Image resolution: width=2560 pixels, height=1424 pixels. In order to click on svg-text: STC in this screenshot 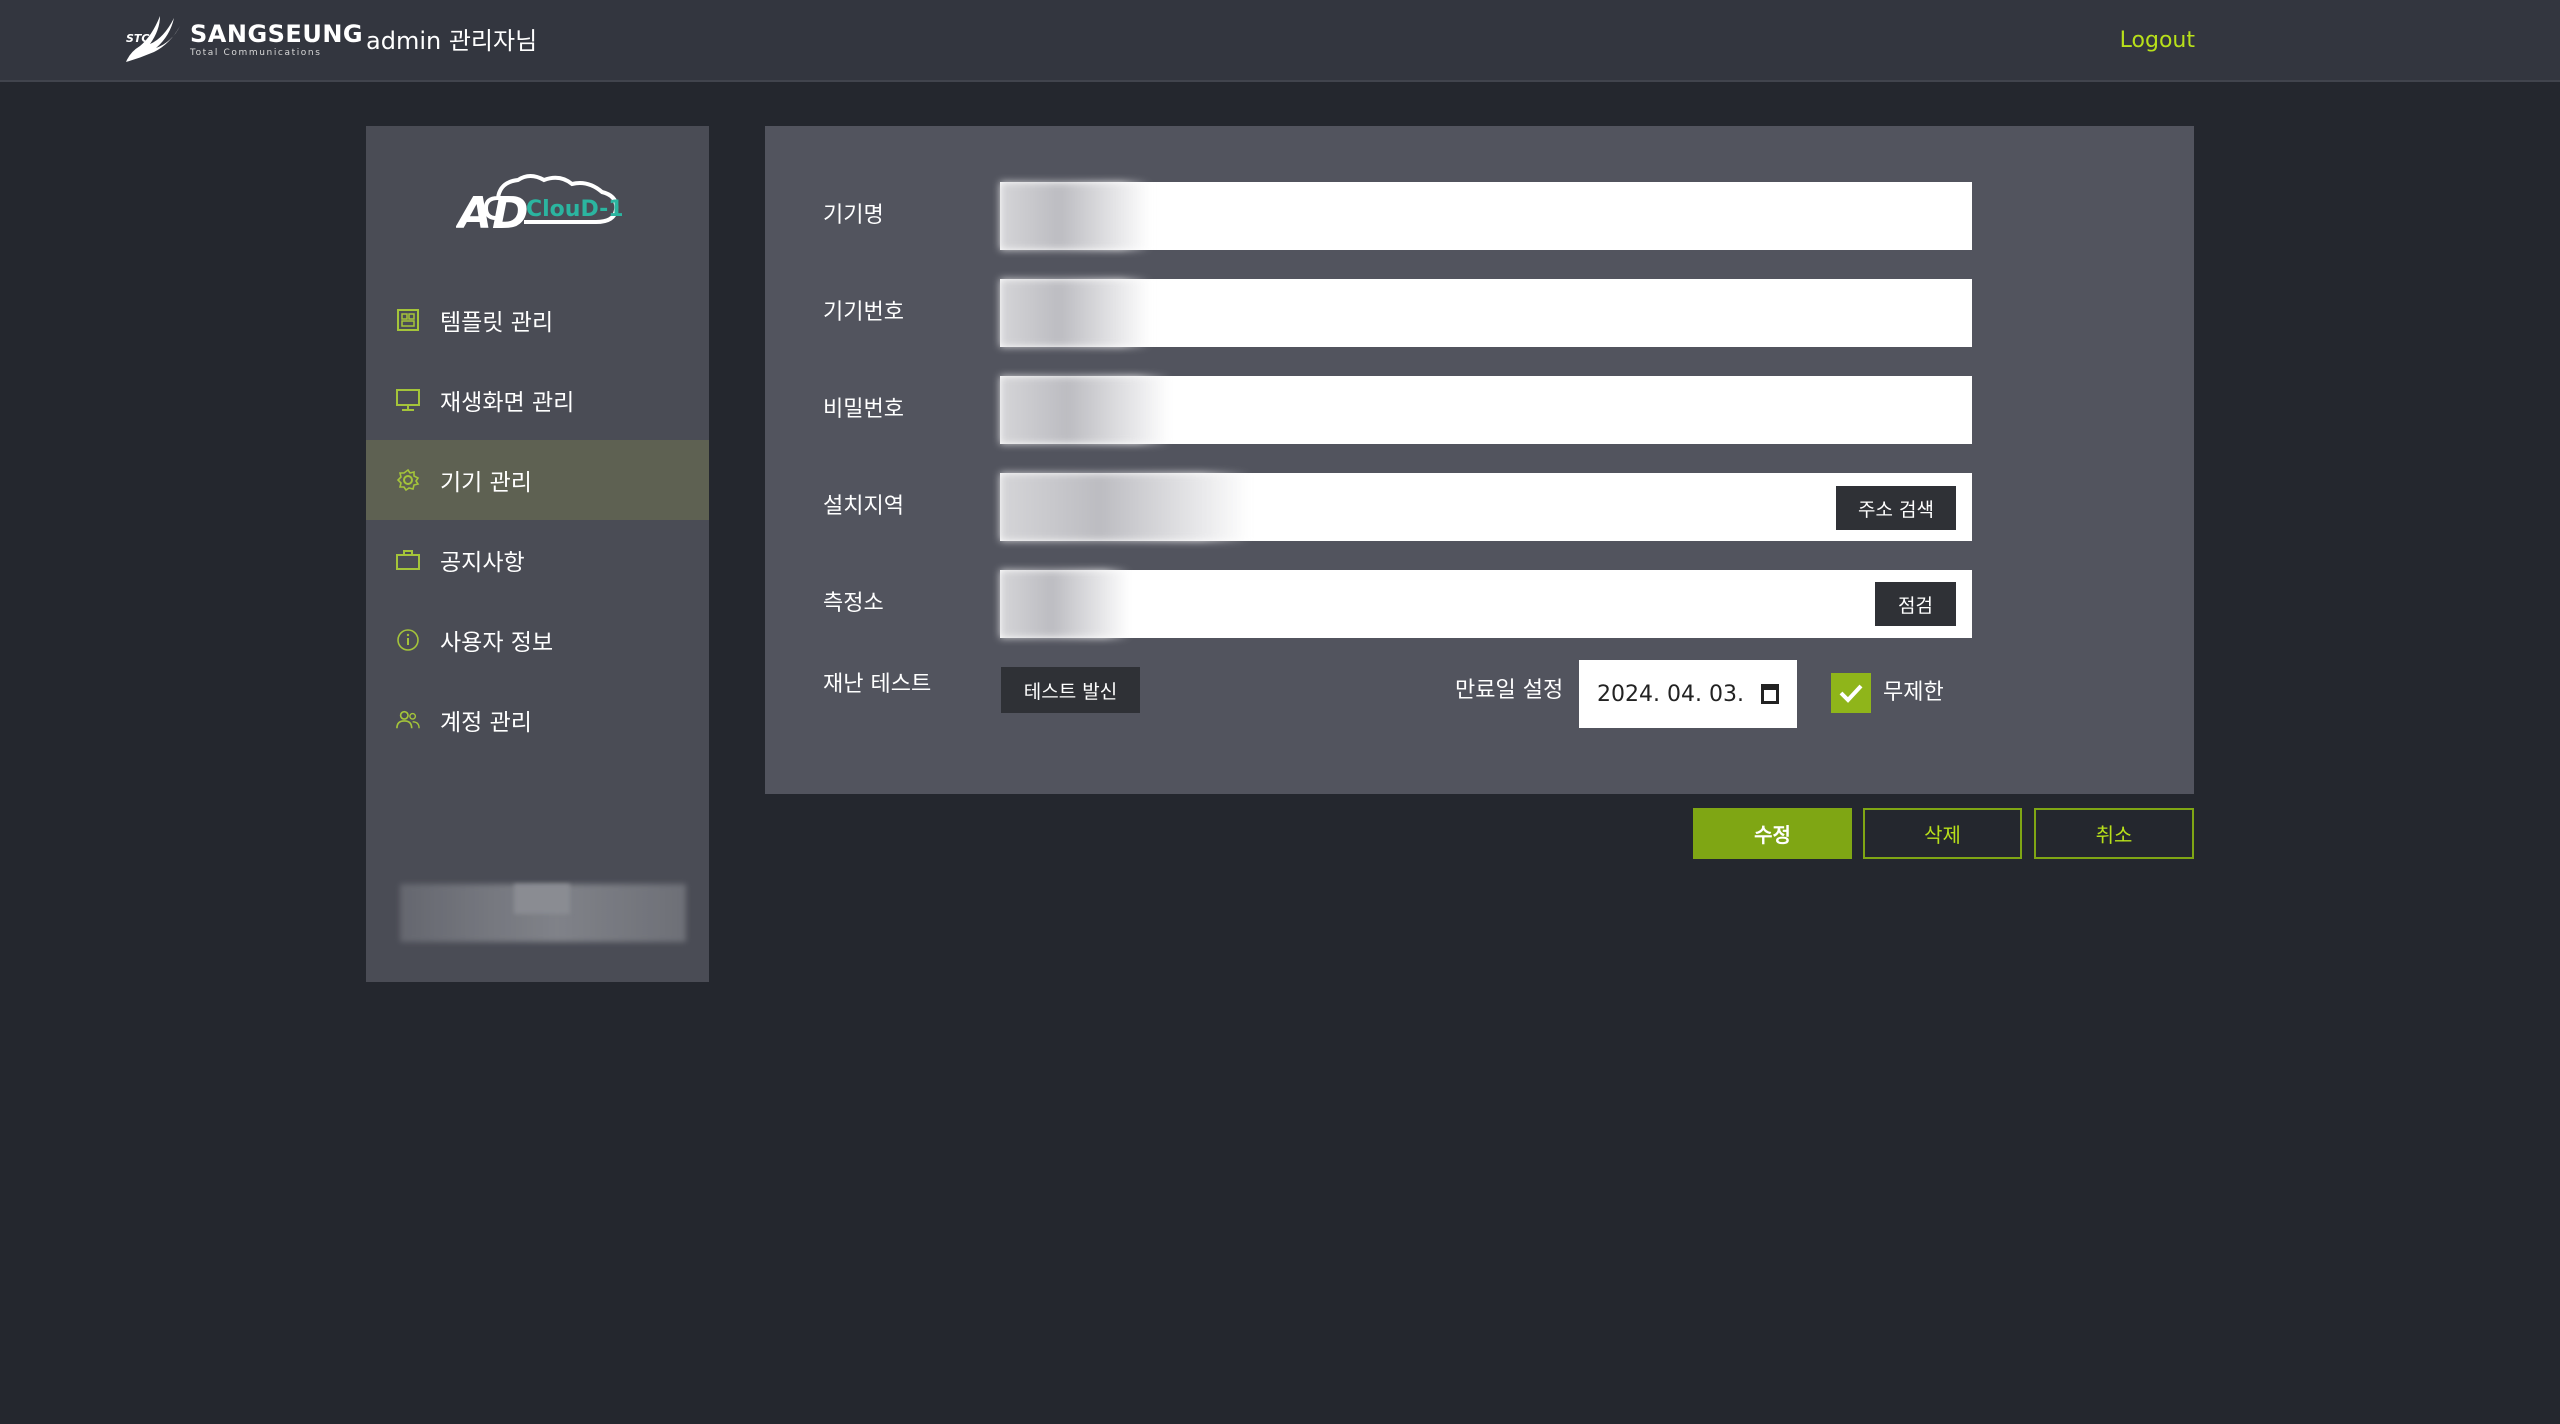, I will do `click(138, 38)`.